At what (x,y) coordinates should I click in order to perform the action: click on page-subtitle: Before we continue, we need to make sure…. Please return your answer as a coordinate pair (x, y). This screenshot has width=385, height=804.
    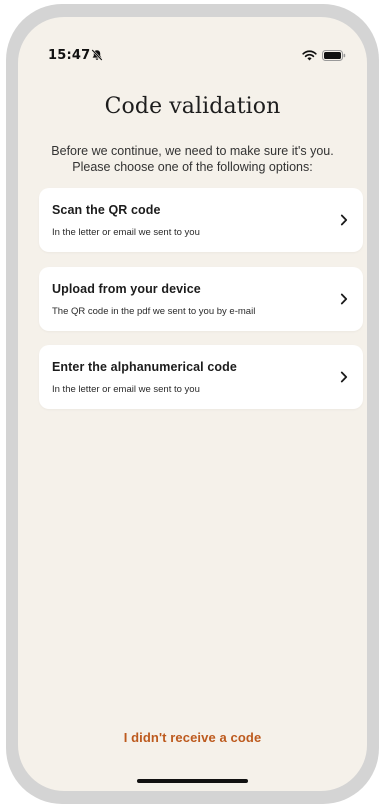
    Looking at the image, I should click on (192, 159).